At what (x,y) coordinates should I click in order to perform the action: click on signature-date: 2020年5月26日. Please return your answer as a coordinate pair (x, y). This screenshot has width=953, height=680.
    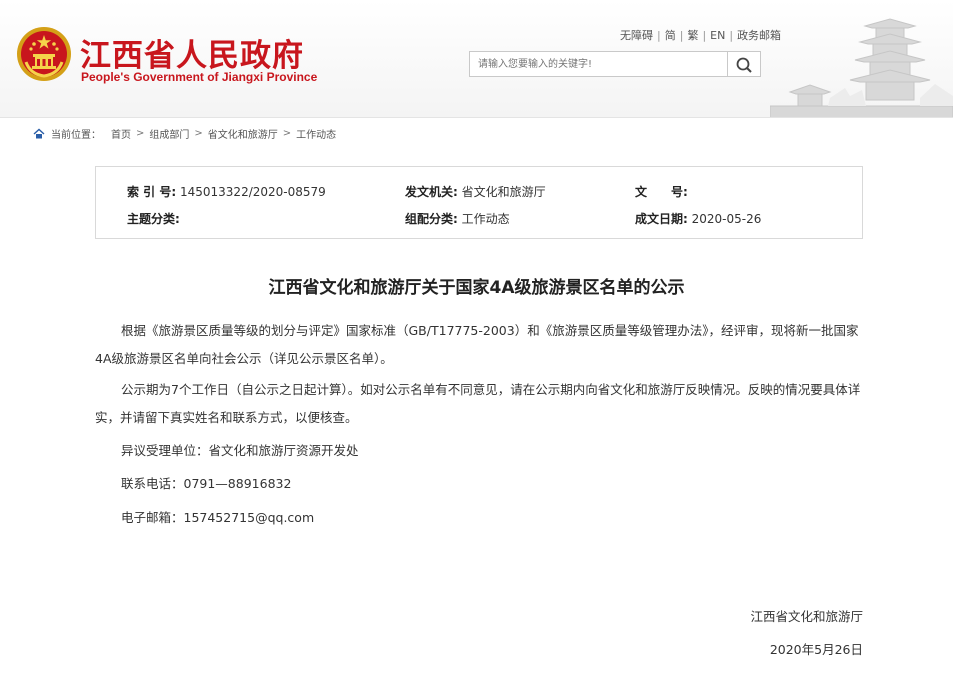
    Looking at the image, I should click on (816, 649).